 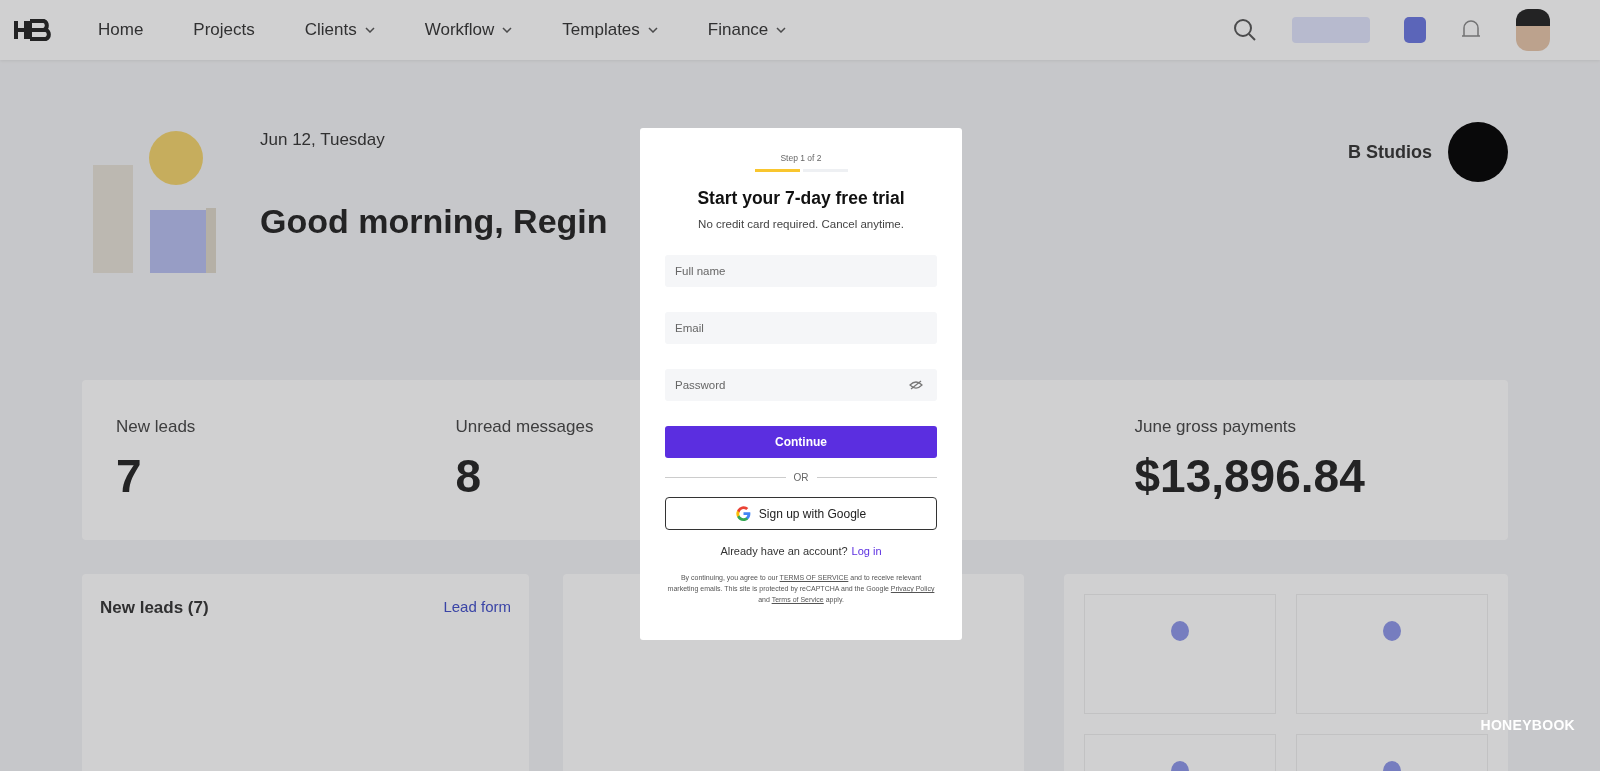 I want to click on company-avatar, so click(x=1478, y=152).